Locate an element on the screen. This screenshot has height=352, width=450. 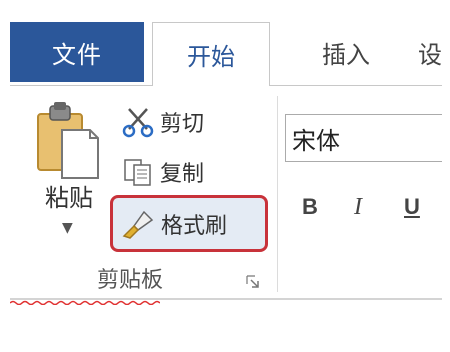
tab-design-partial: 设 is located at coordinates (430, 52).